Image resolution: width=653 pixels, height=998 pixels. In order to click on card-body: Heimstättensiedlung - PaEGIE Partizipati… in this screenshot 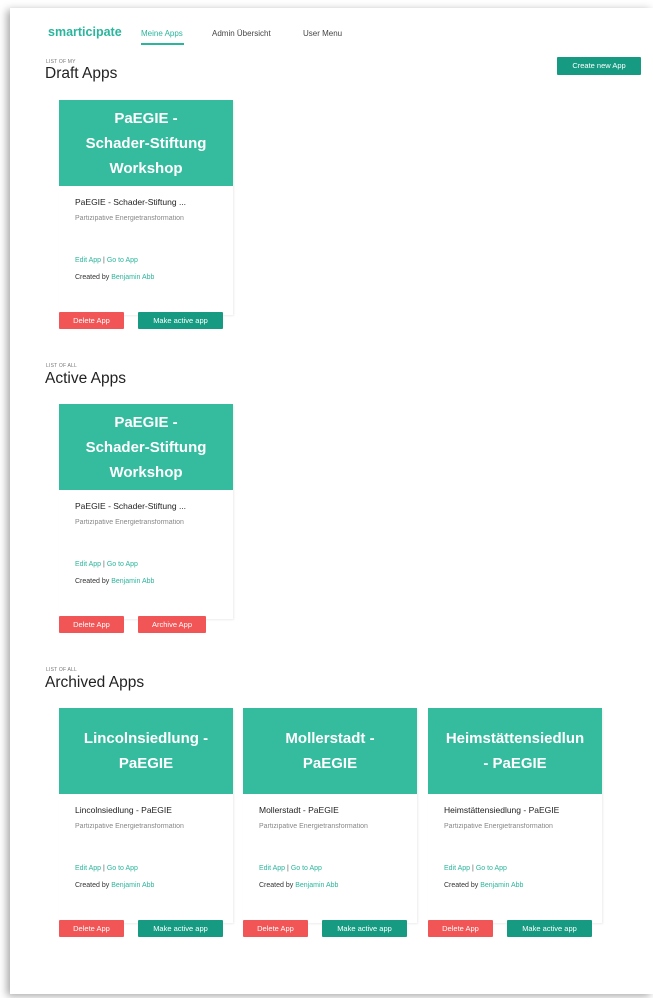, I will do `click(515, 858)`.